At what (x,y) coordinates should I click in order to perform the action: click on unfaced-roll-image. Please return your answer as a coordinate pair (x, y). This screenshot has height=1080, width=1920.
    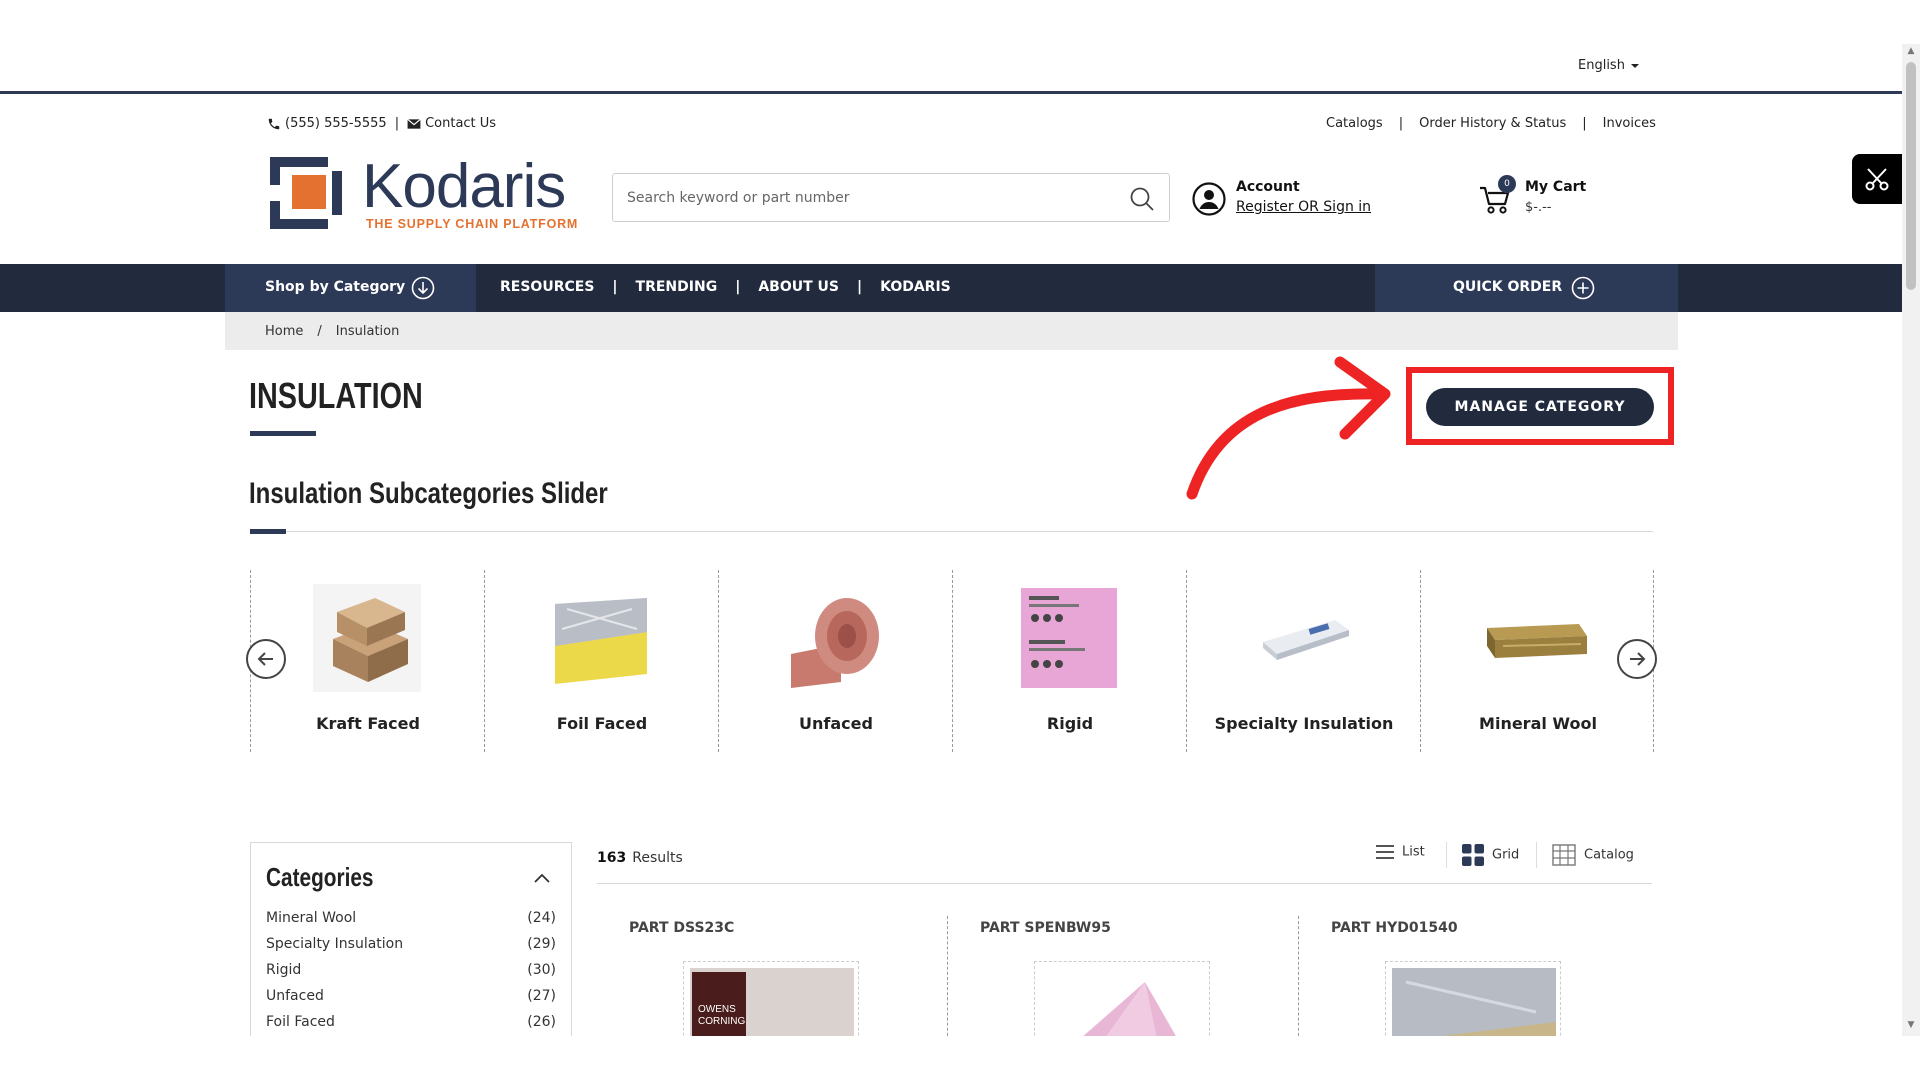
    Looking at the image, I should click on (835, 643).